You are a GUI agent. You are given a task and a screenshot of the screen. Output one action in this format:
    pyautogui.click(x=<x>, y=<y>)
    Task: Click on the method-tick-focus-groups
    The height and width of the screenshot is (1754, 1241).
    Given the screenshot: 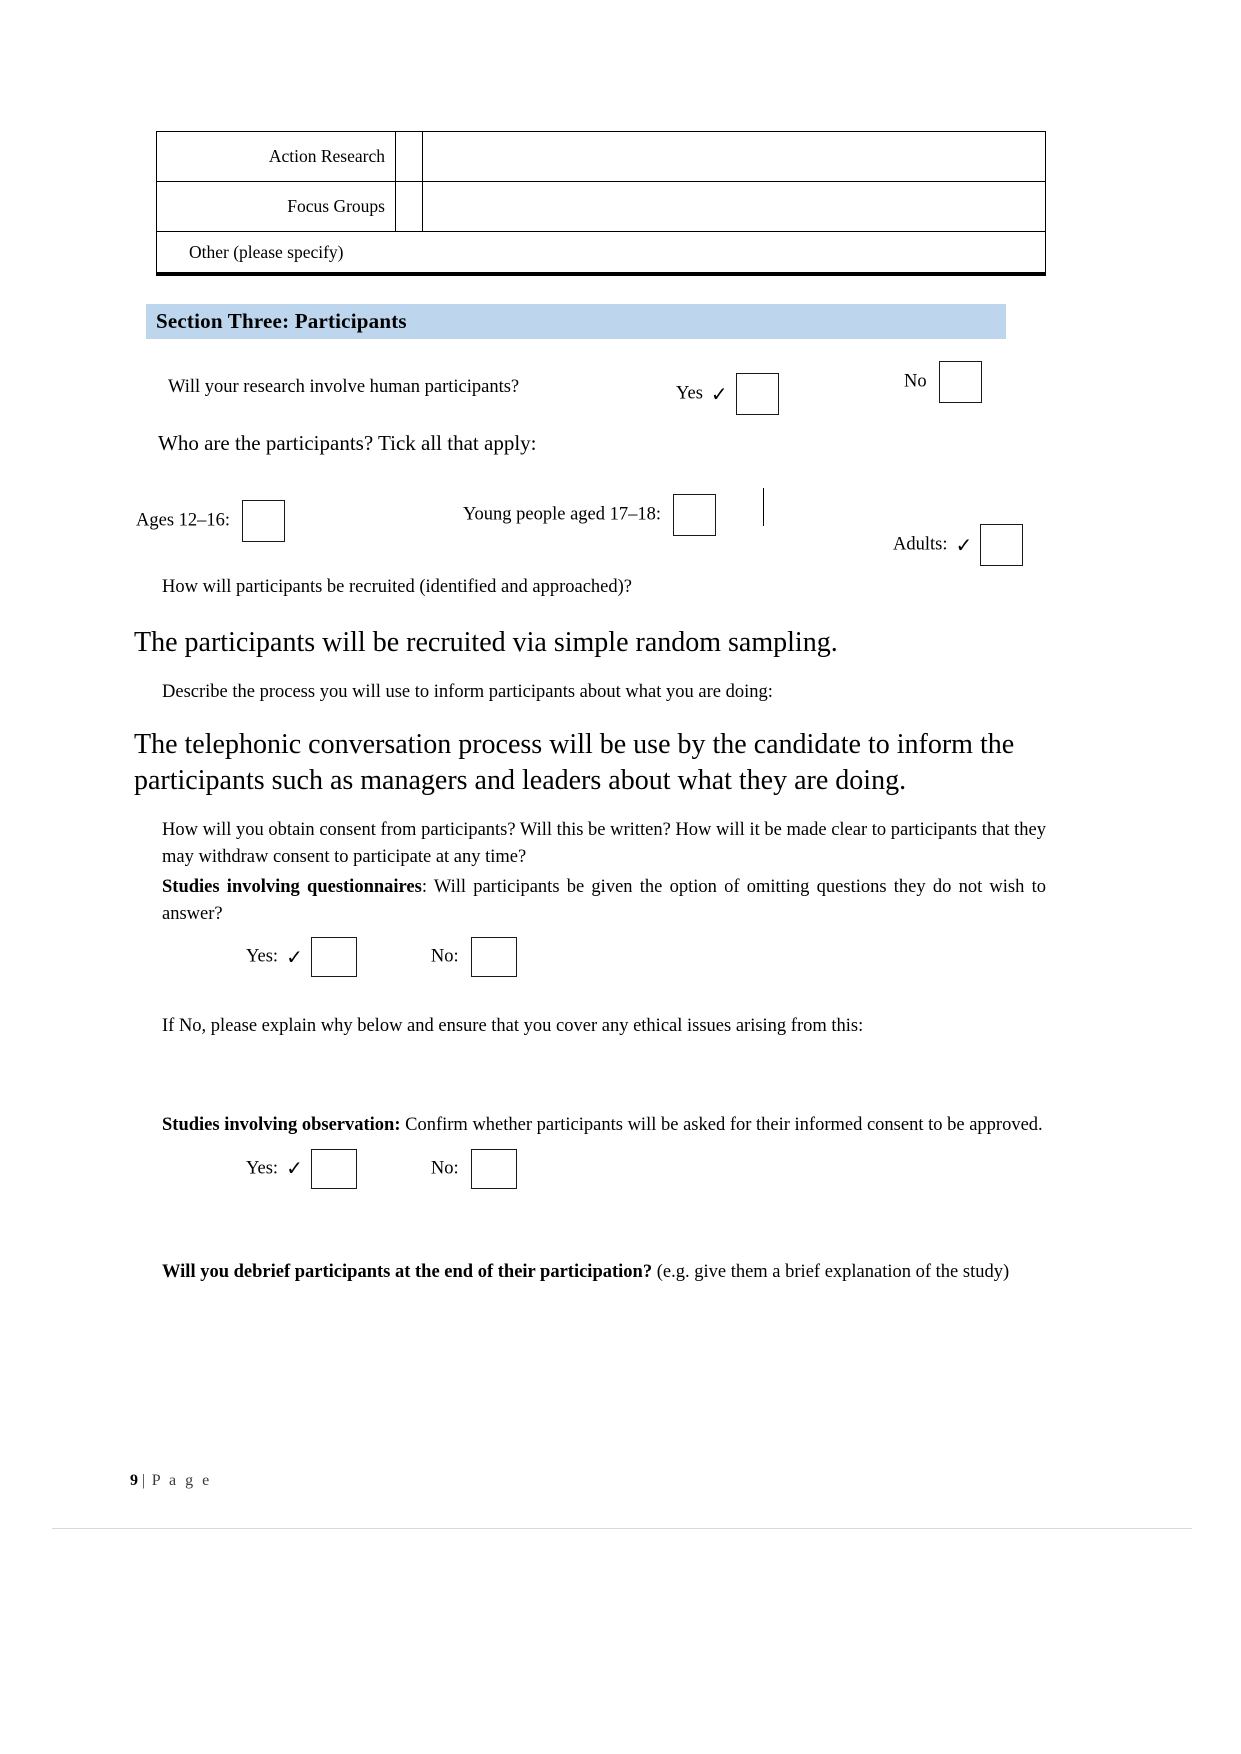 What is the action you would take?
    pyautogui.click(x=409, y=206)
    